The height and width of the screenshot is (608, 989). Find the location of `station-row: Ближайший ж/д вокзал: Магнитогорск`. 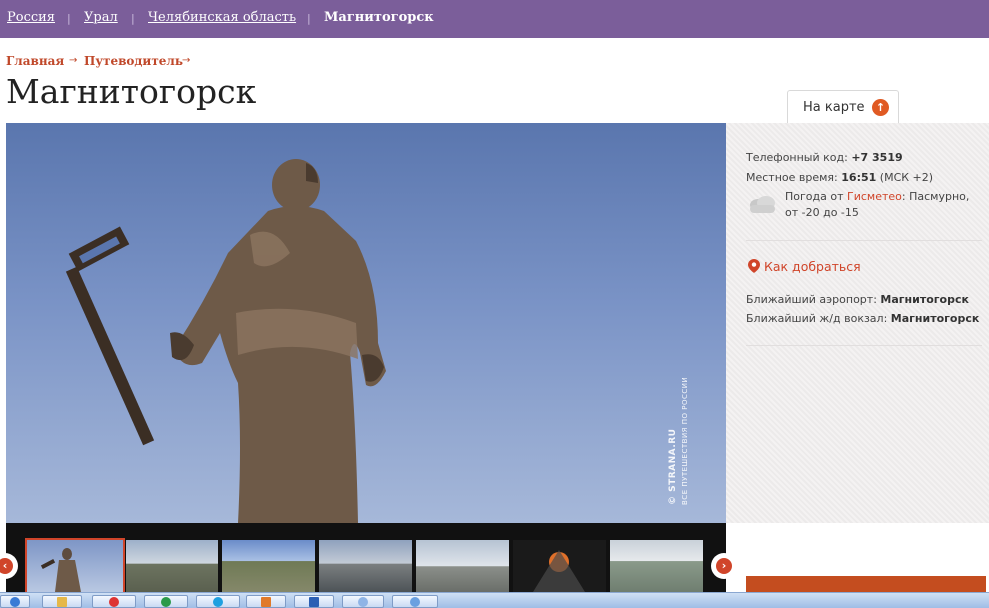

station-row: Ближайший ж/д вокзал: Магнитогорск is located at coordinates (862, 318).